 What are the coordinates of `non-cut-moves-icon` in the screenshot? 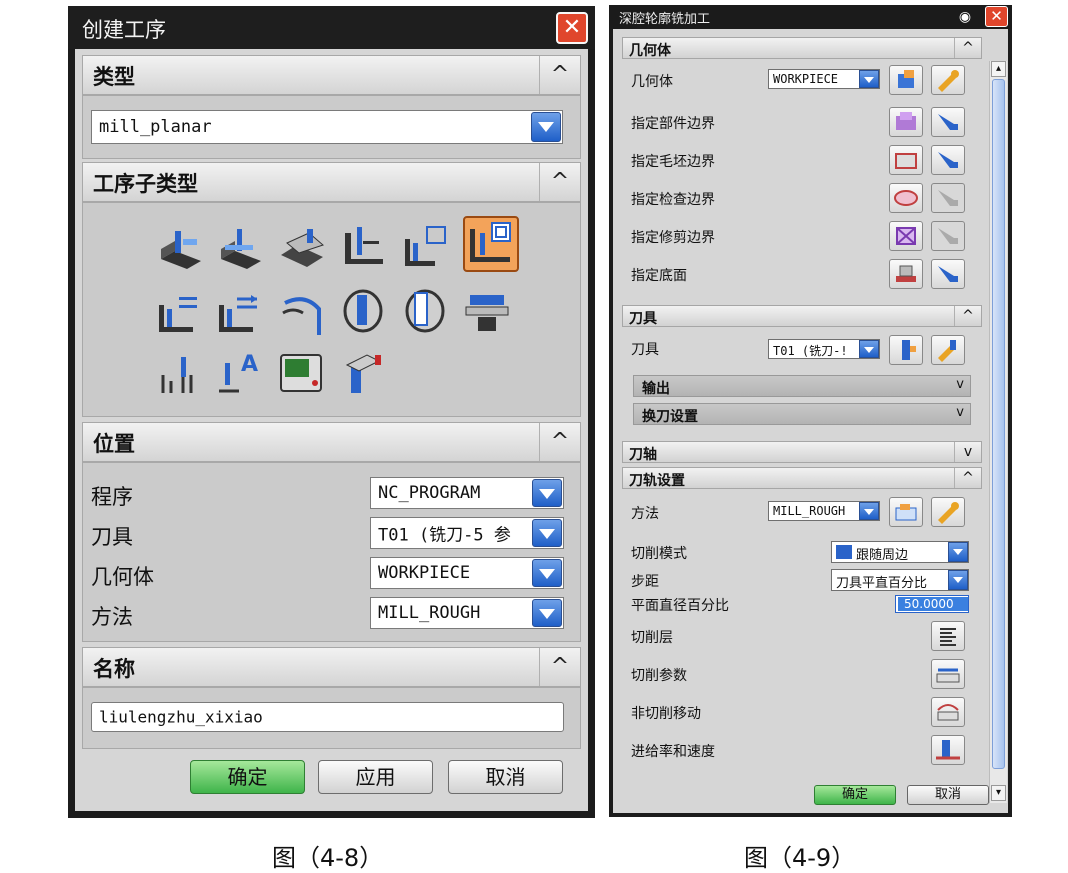 It's located at (948, 712).